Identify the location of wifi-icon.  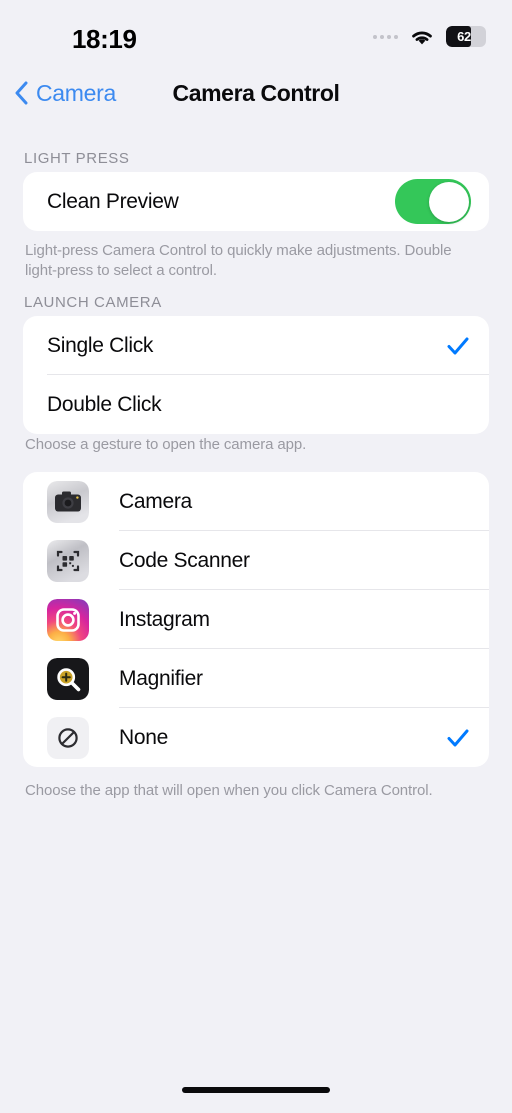
(422, 37).